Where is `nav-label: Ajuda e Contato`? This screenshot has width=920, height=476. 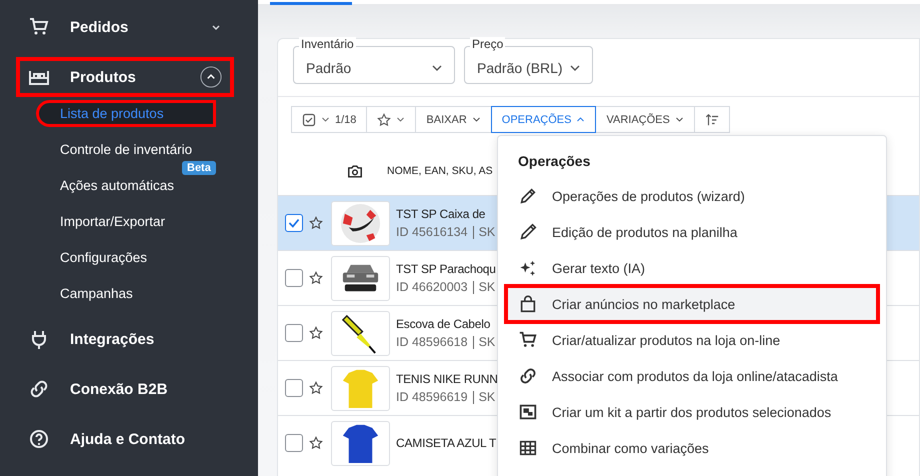
nav-label: Ajuda e Contato is located at coordinates (128, 439).